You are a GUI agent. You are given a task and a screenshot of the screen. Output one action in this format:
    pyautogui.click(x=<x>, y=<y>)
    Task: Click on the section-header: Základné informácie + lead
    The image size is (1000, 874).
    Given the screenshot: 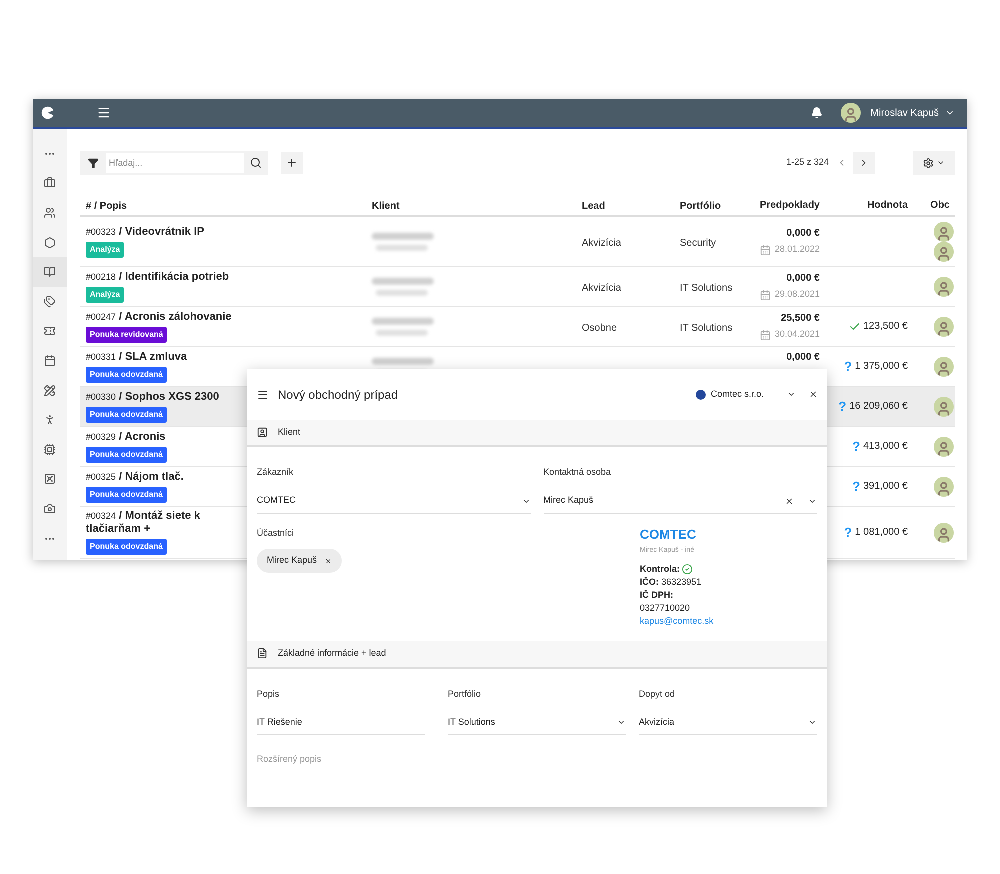 What is the action you would take?
    pyautogui.click(x=537, y=654)
    